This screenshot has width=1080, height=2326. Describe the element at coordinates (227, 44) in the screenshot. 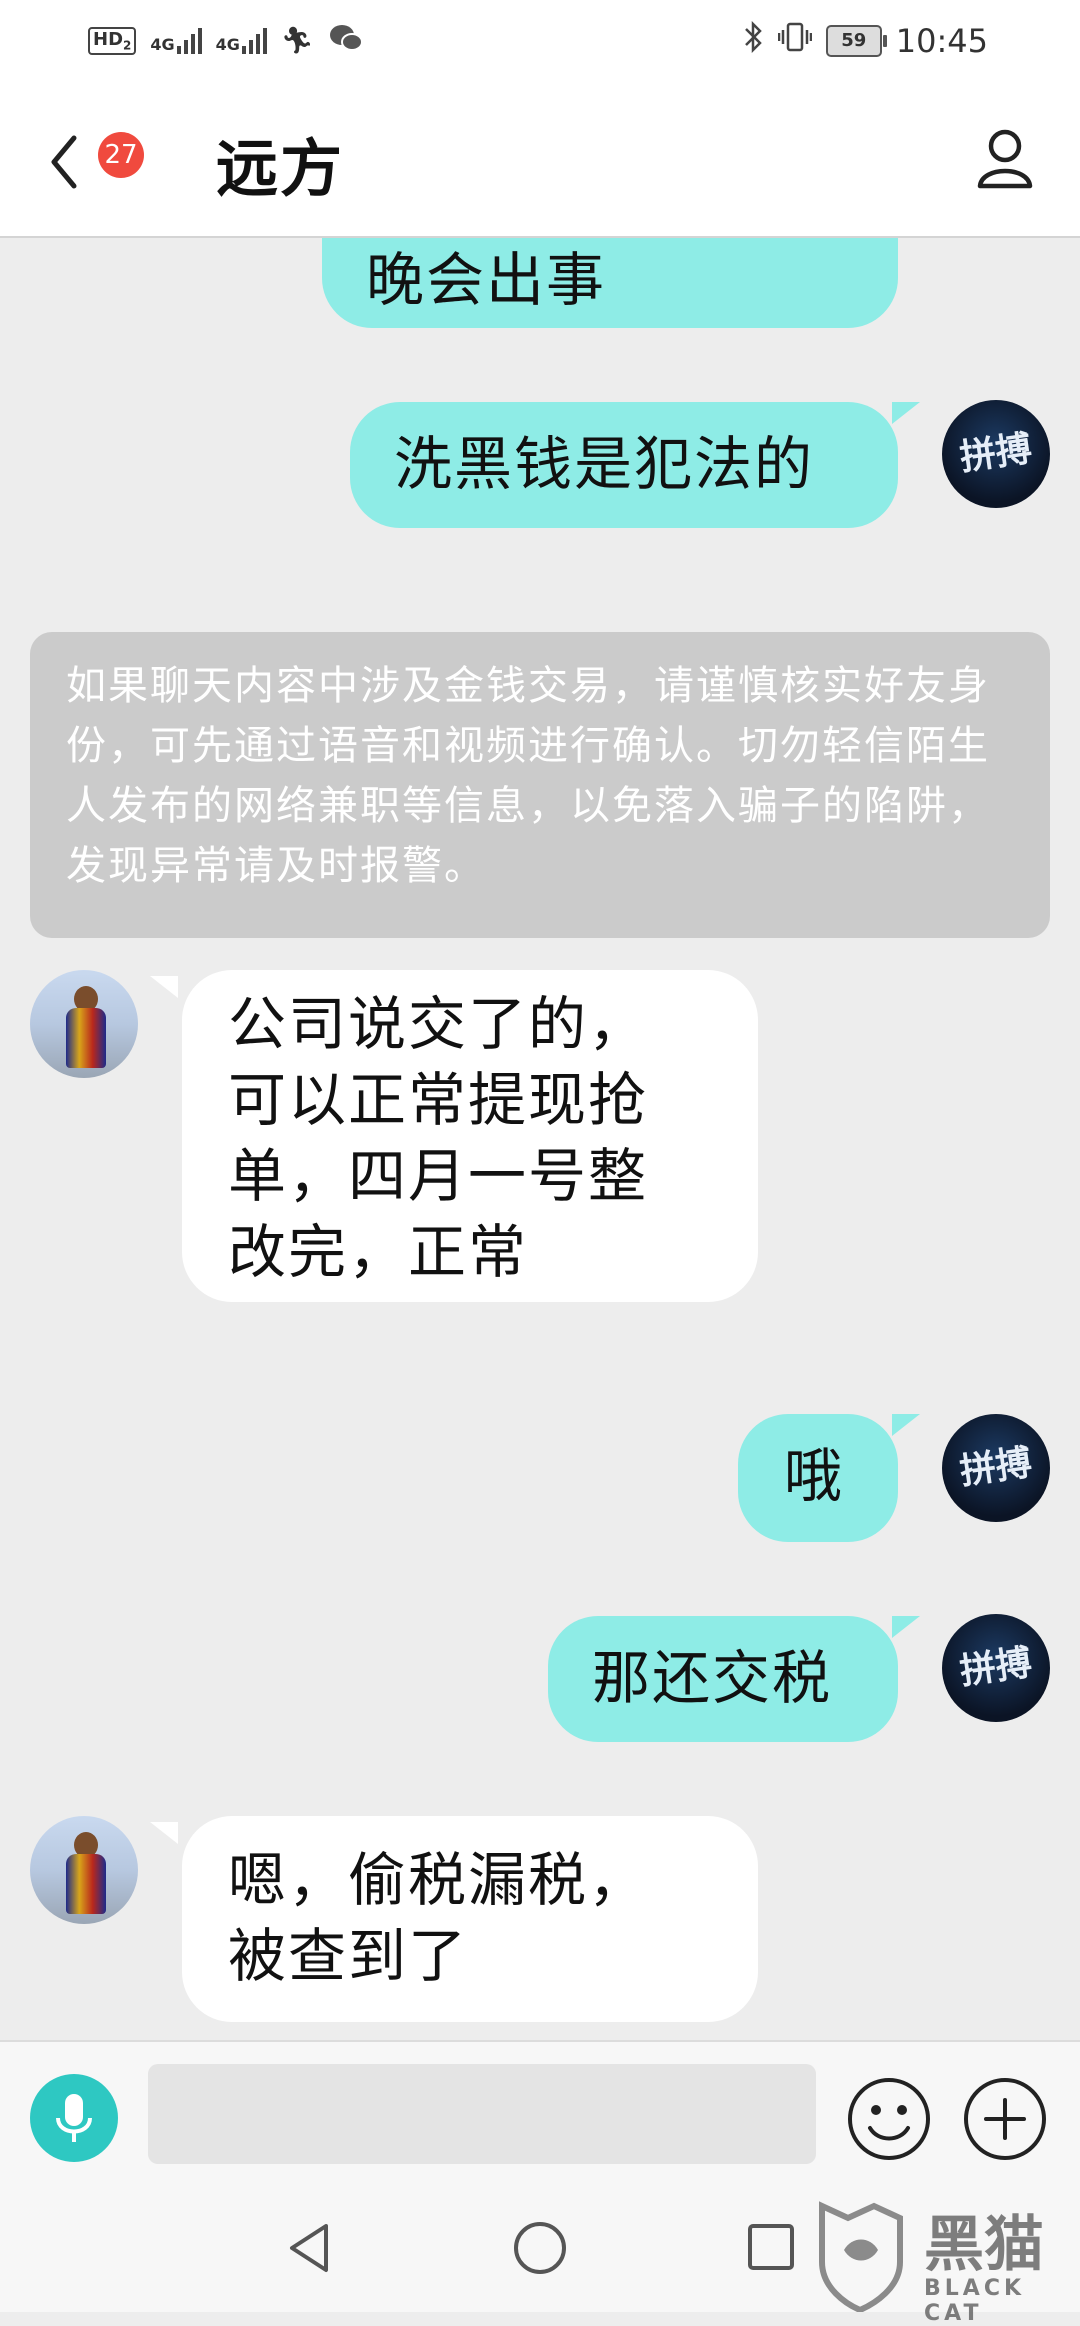

I see `network-type-2: 4G` at that location.